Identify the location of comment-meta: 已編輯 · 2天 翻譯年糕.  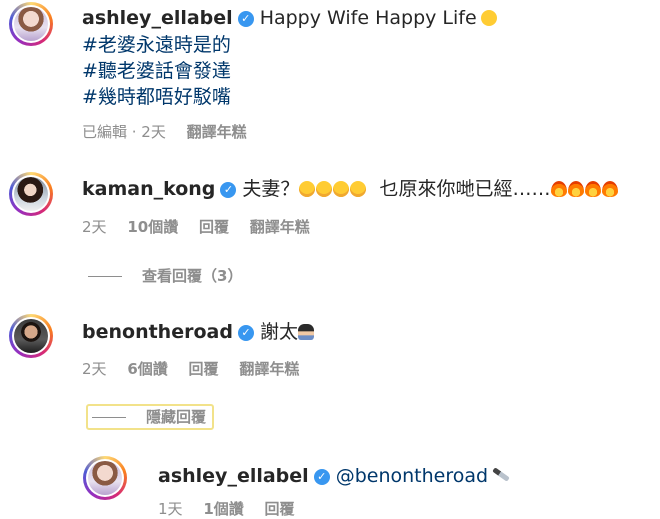
(172, 131).